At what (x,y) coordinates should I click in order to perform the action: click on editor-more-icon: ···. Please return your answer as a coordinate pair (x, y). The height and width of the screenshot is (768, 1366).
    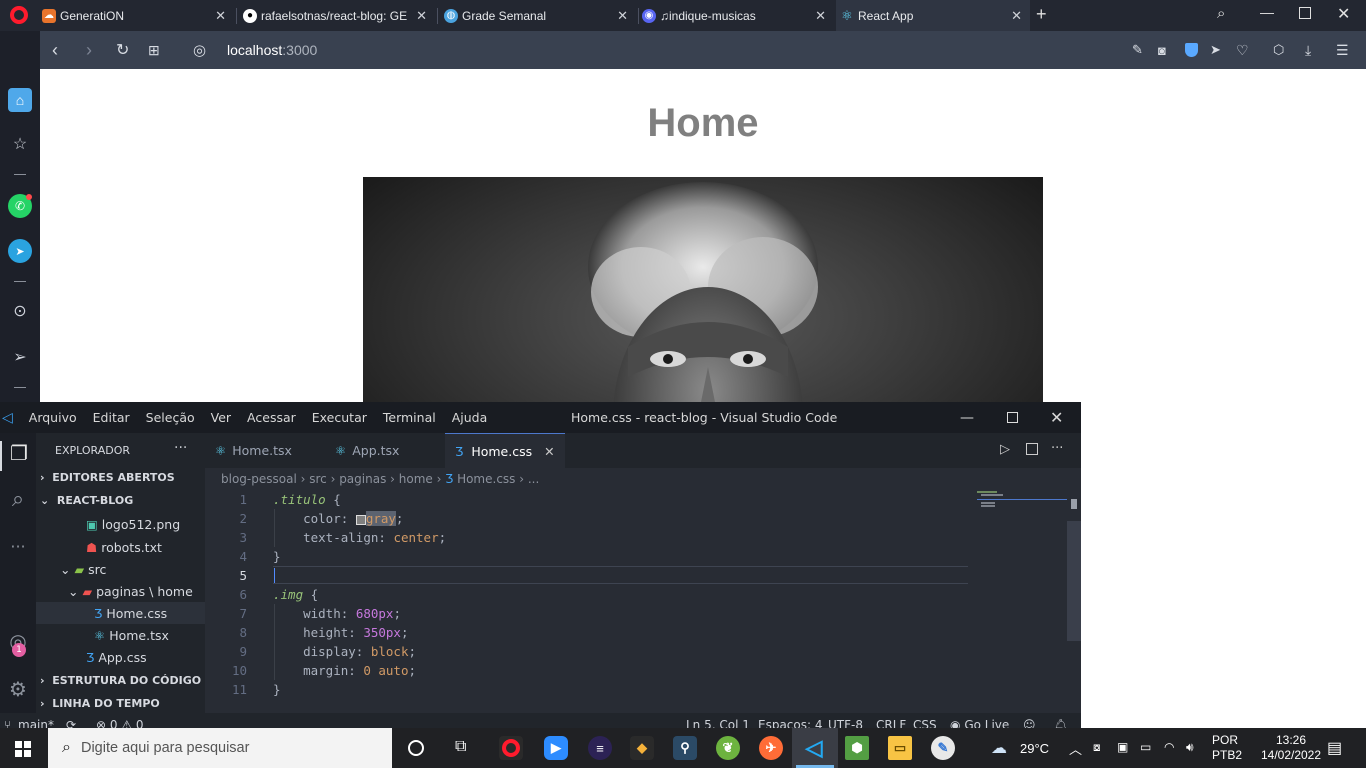
    Looking at the image, I should click on (1057, 448).